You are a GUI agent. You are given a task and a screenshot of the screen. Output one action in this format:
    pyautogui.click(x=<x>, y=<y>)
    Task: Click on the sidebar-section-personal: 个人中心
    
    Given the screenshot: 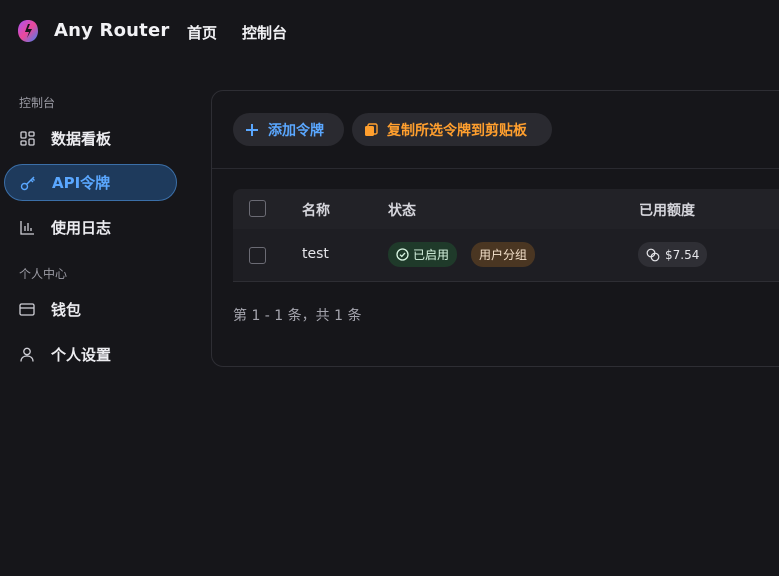 What is the action you would take?
    pyautogui.click(x=43, y=274)
    